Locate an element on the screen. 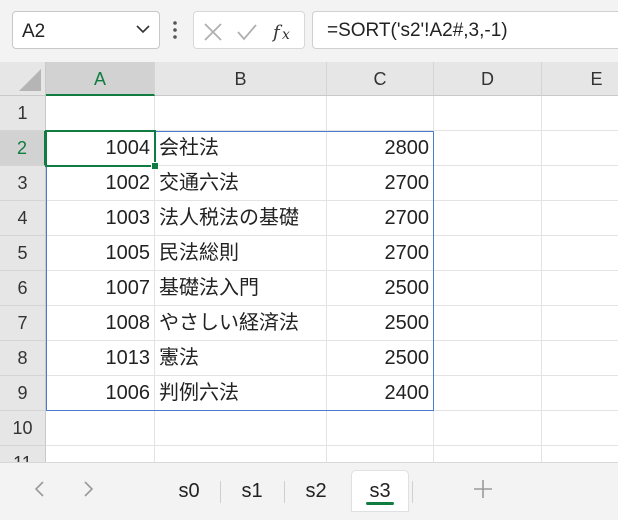 Image resolution: width=618 pixels, height=520 pixels. row-header-2: 2 is located at coordinates (23, 148).